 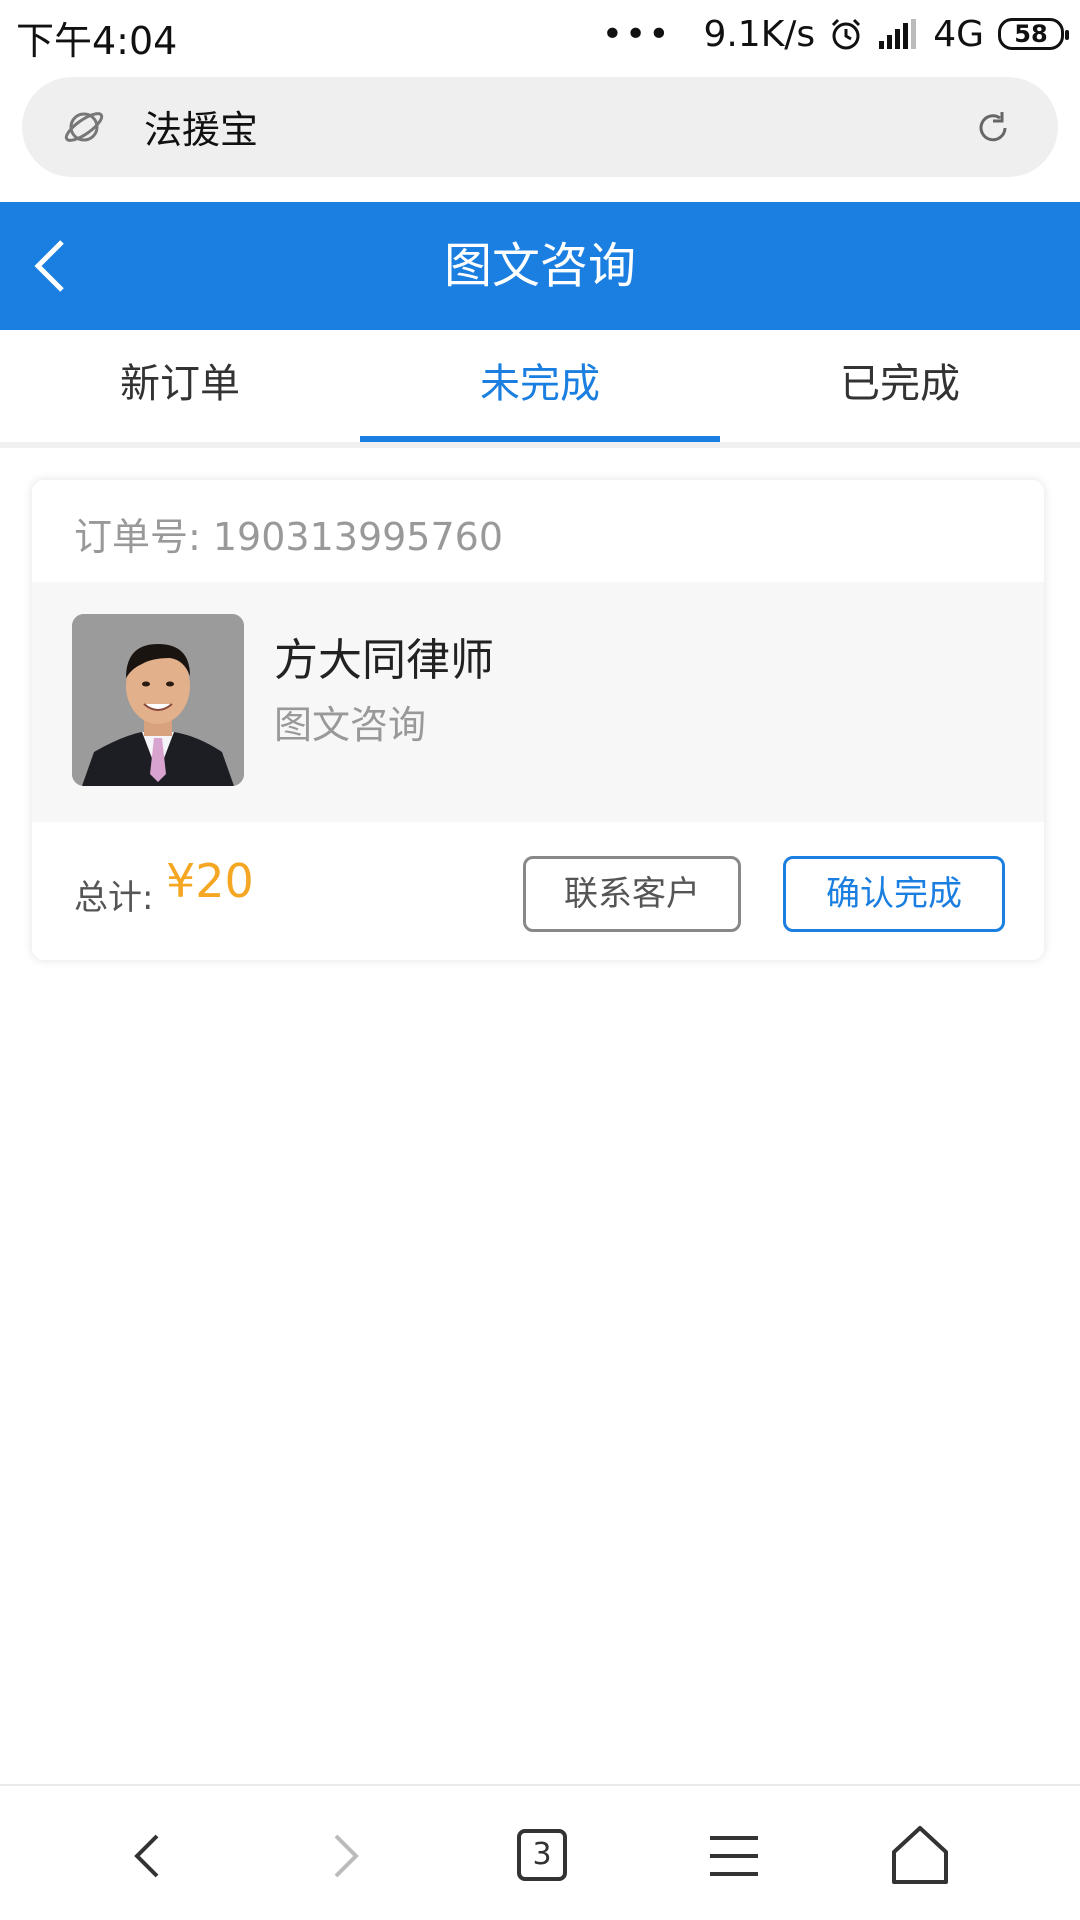 What do you see at coordinates (540, 386) in the screenshot?
I see `tab-incomplete: 未完成` at bounding box center [540, 386].